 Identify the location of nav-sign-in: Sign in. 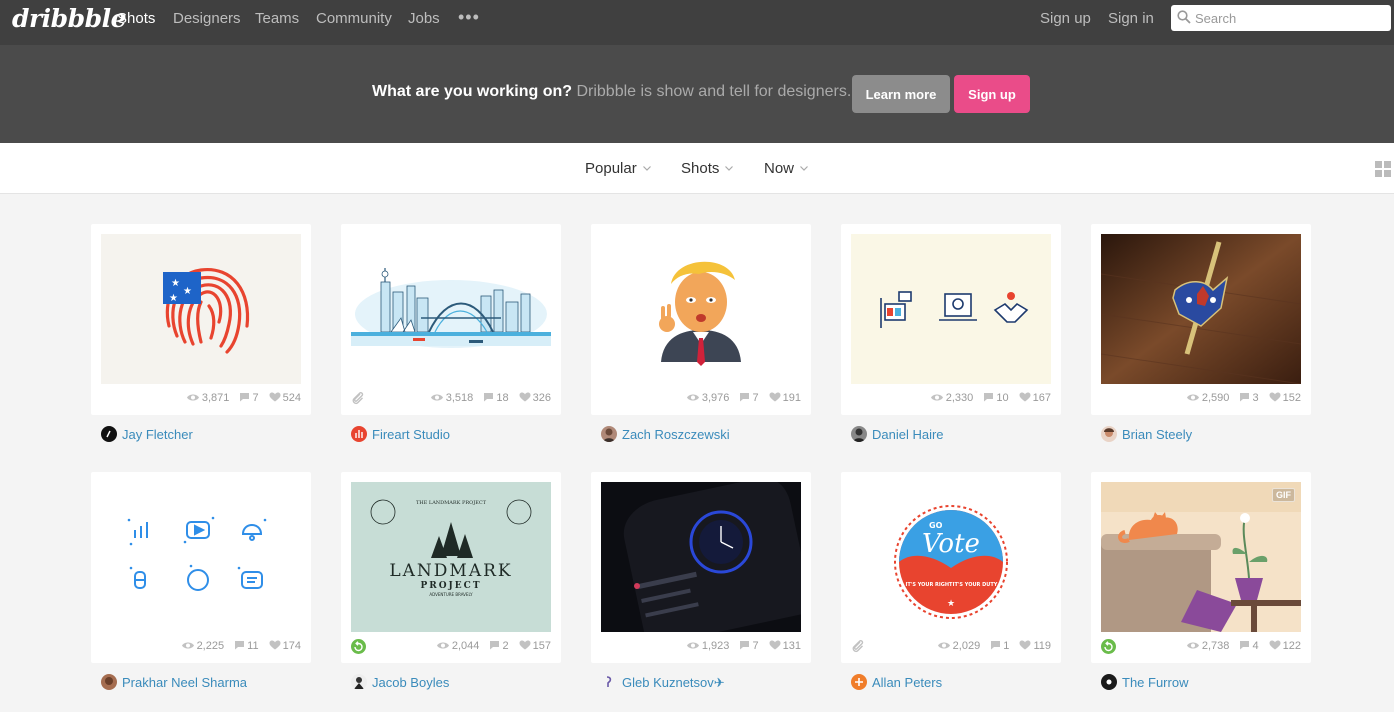
(1131, 18).